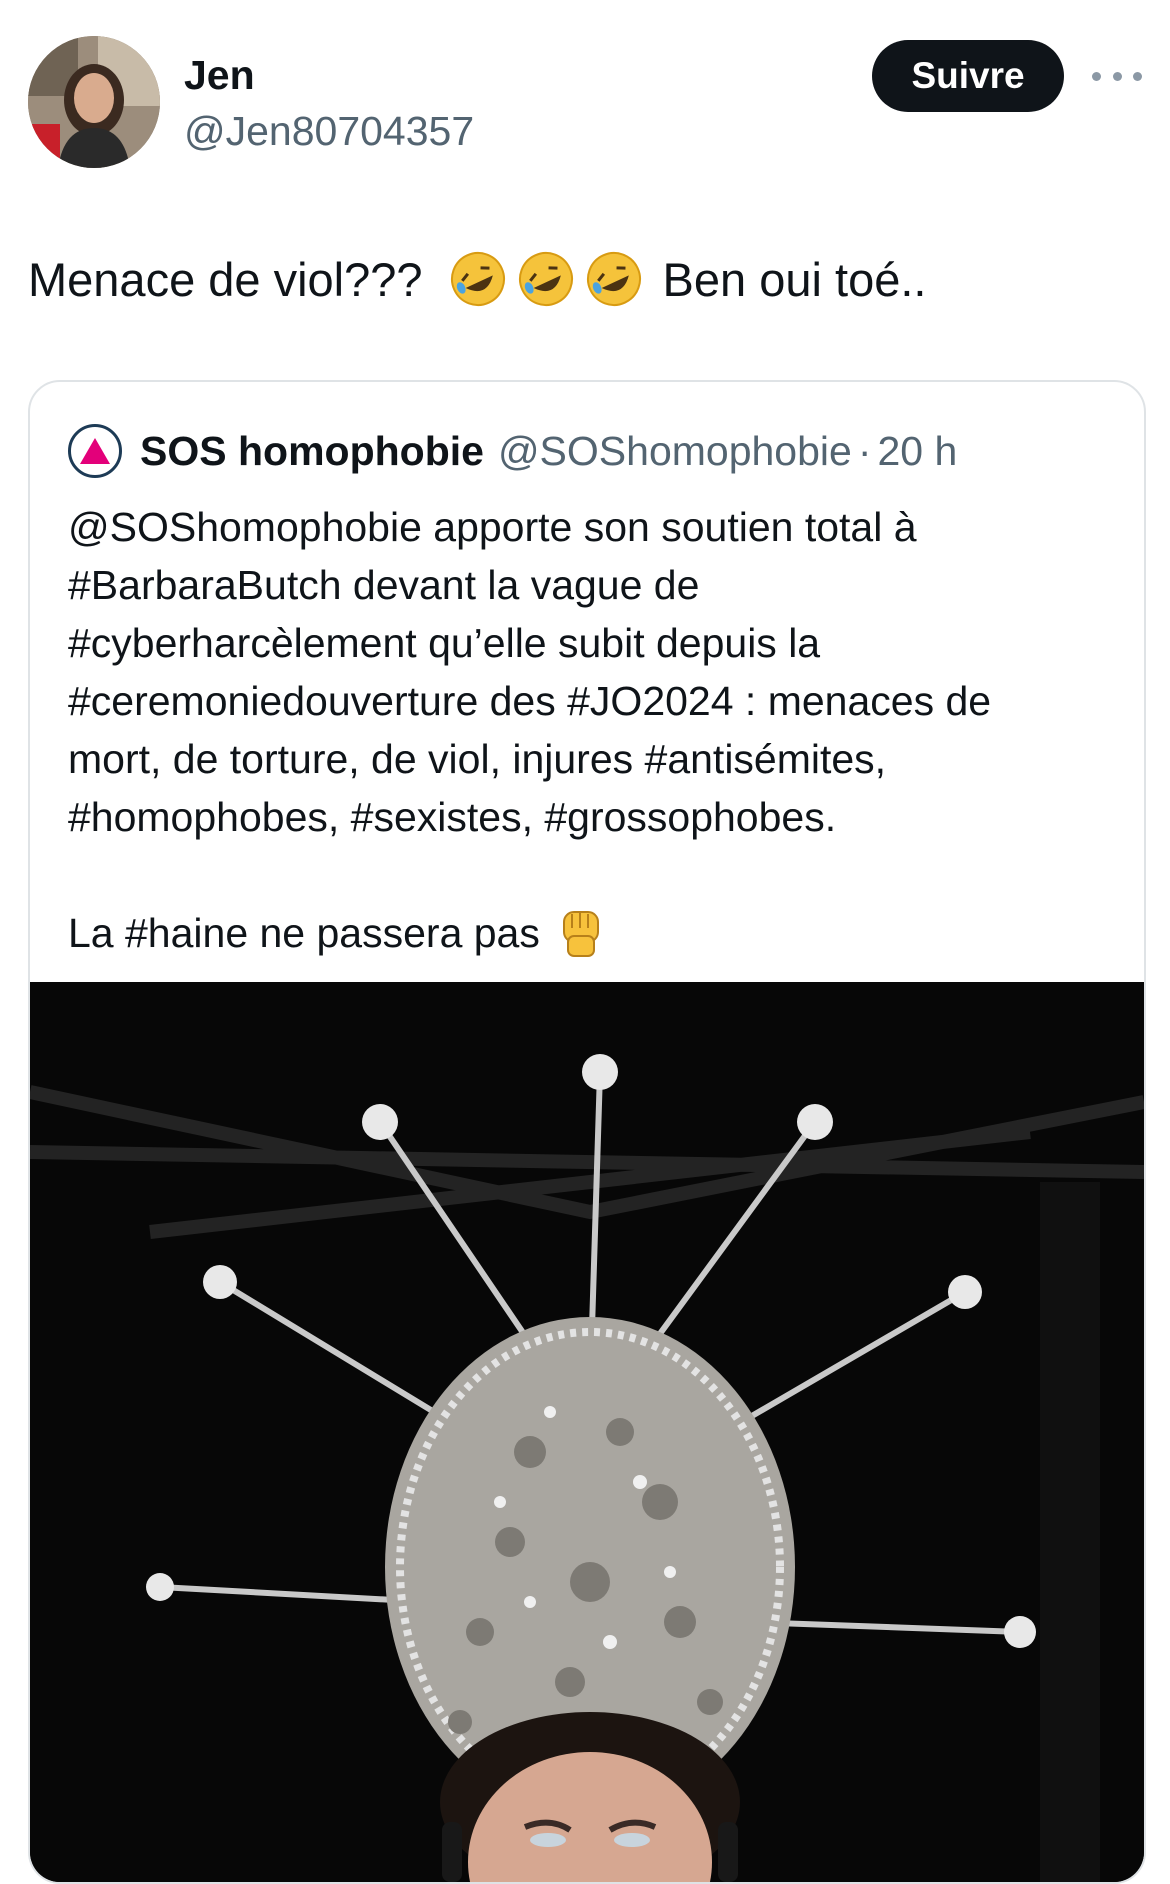  What do you see at coordinates (329, 131) in the screenshot?
I see `author-handle: @Jen80704357` at bounding box center [329, 131].